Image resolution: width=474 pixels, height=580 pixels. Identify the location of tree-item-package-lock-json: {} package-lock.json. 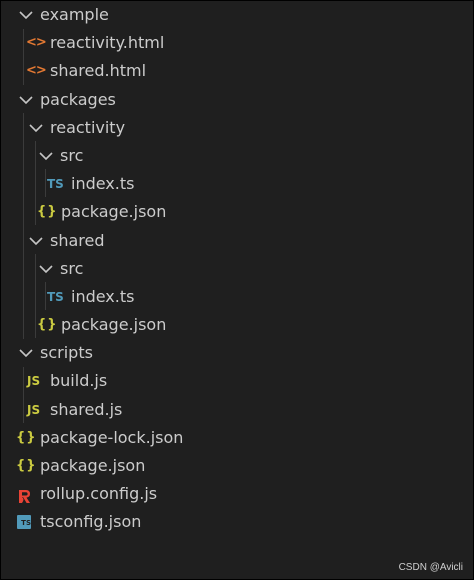
(237, 438).